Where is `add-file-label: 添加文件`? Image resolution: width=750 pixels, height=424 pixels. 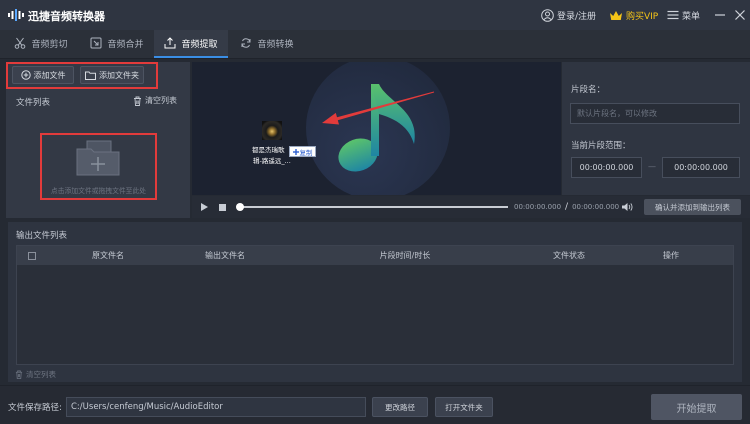
add-file-label: 添加文件 is located at coordinates (49, 75).